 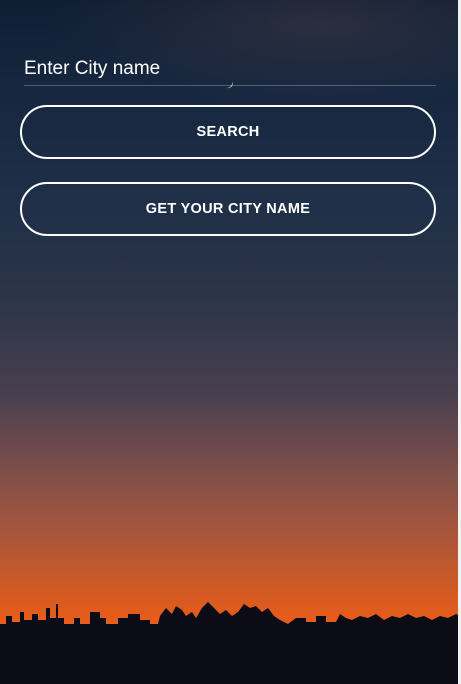 What do you see at coordinates (228, 209) in the screenshot?
I see `get-your-city-name-button: GET YOUR CITY NAME` at bounding box center [228, 209].